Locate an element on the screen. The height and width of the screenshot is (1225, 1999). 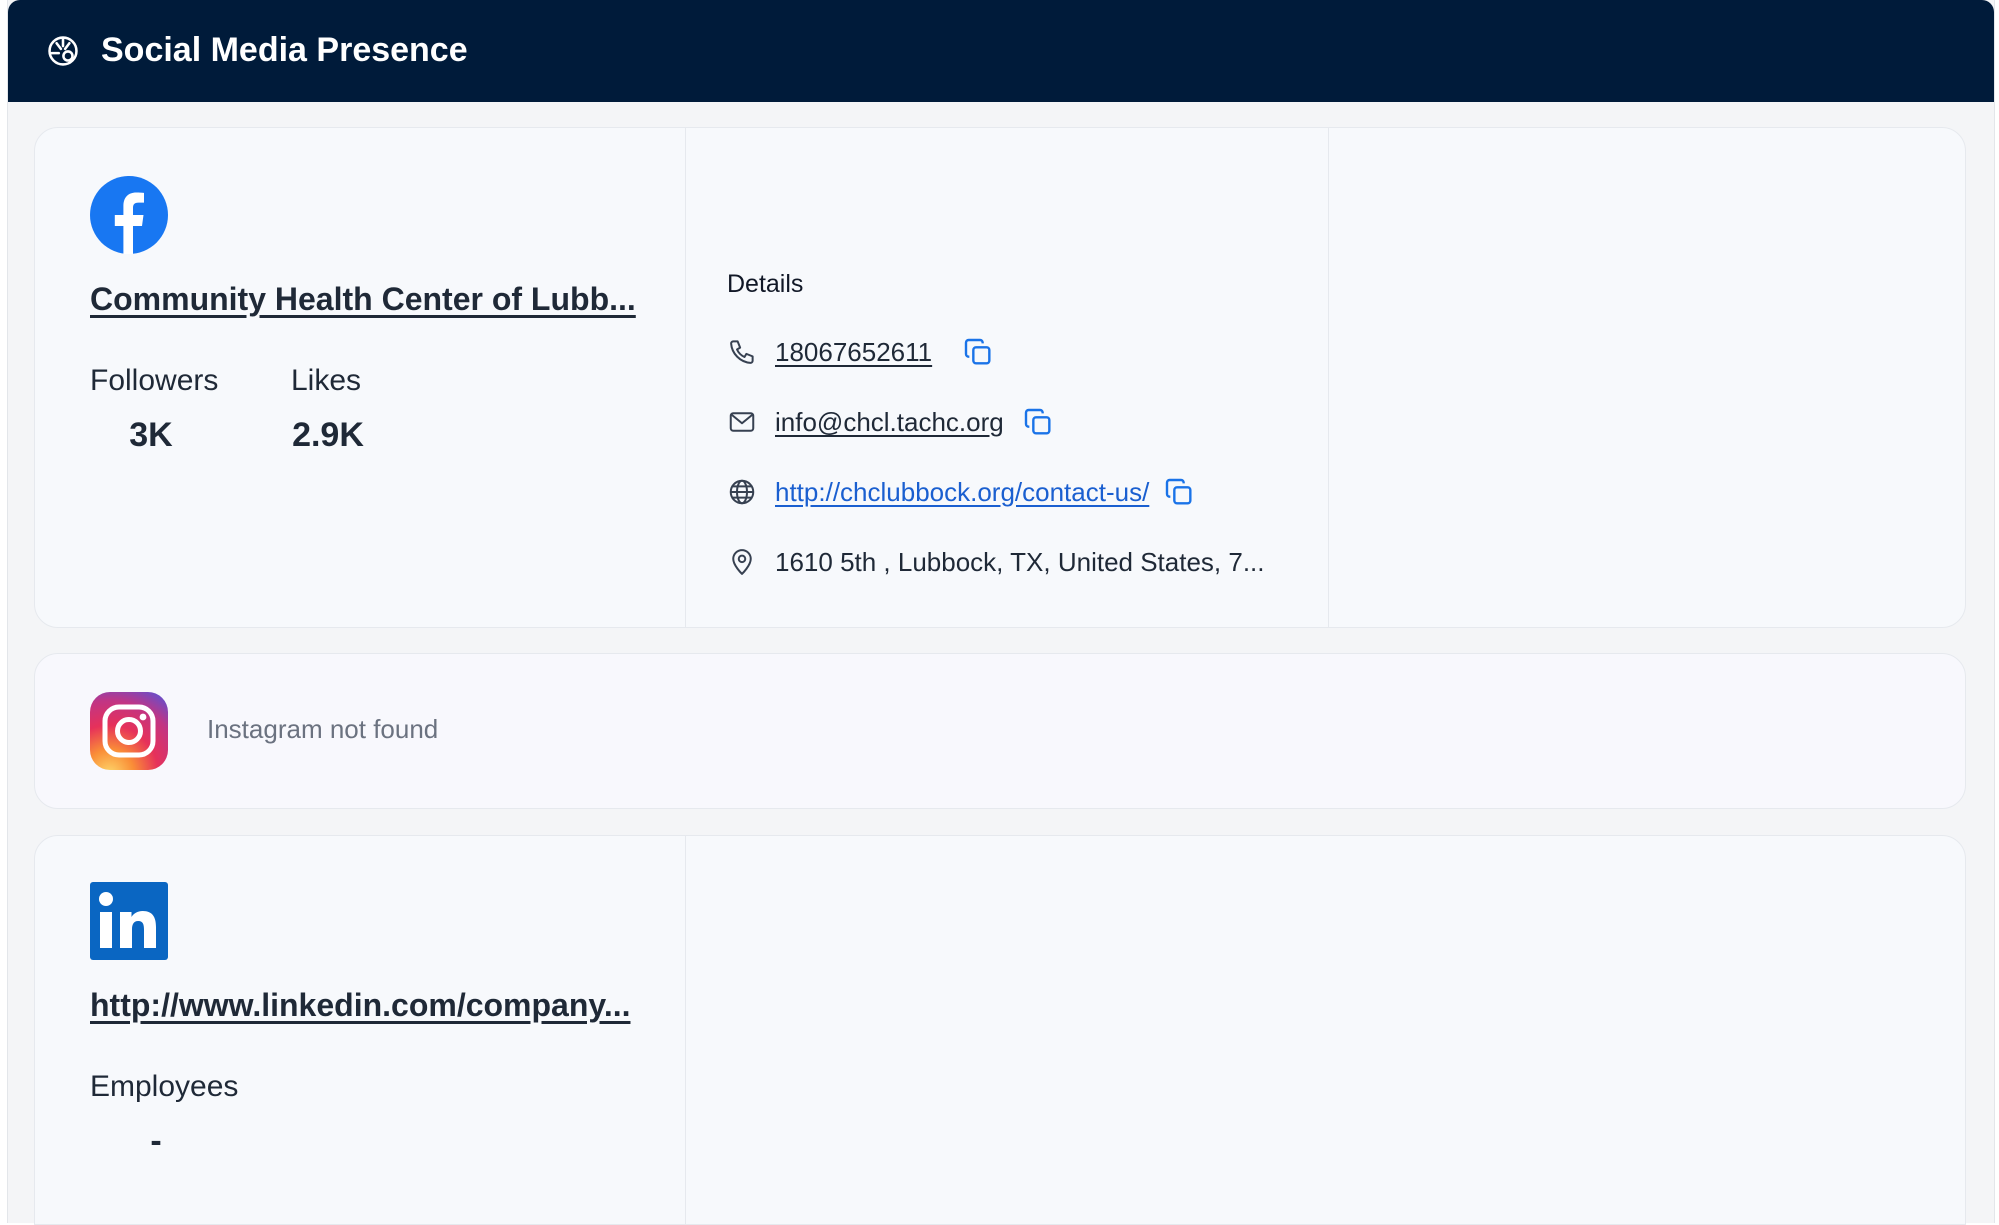
panel-title: Social Media Presence is located at coordinates (284, 50).